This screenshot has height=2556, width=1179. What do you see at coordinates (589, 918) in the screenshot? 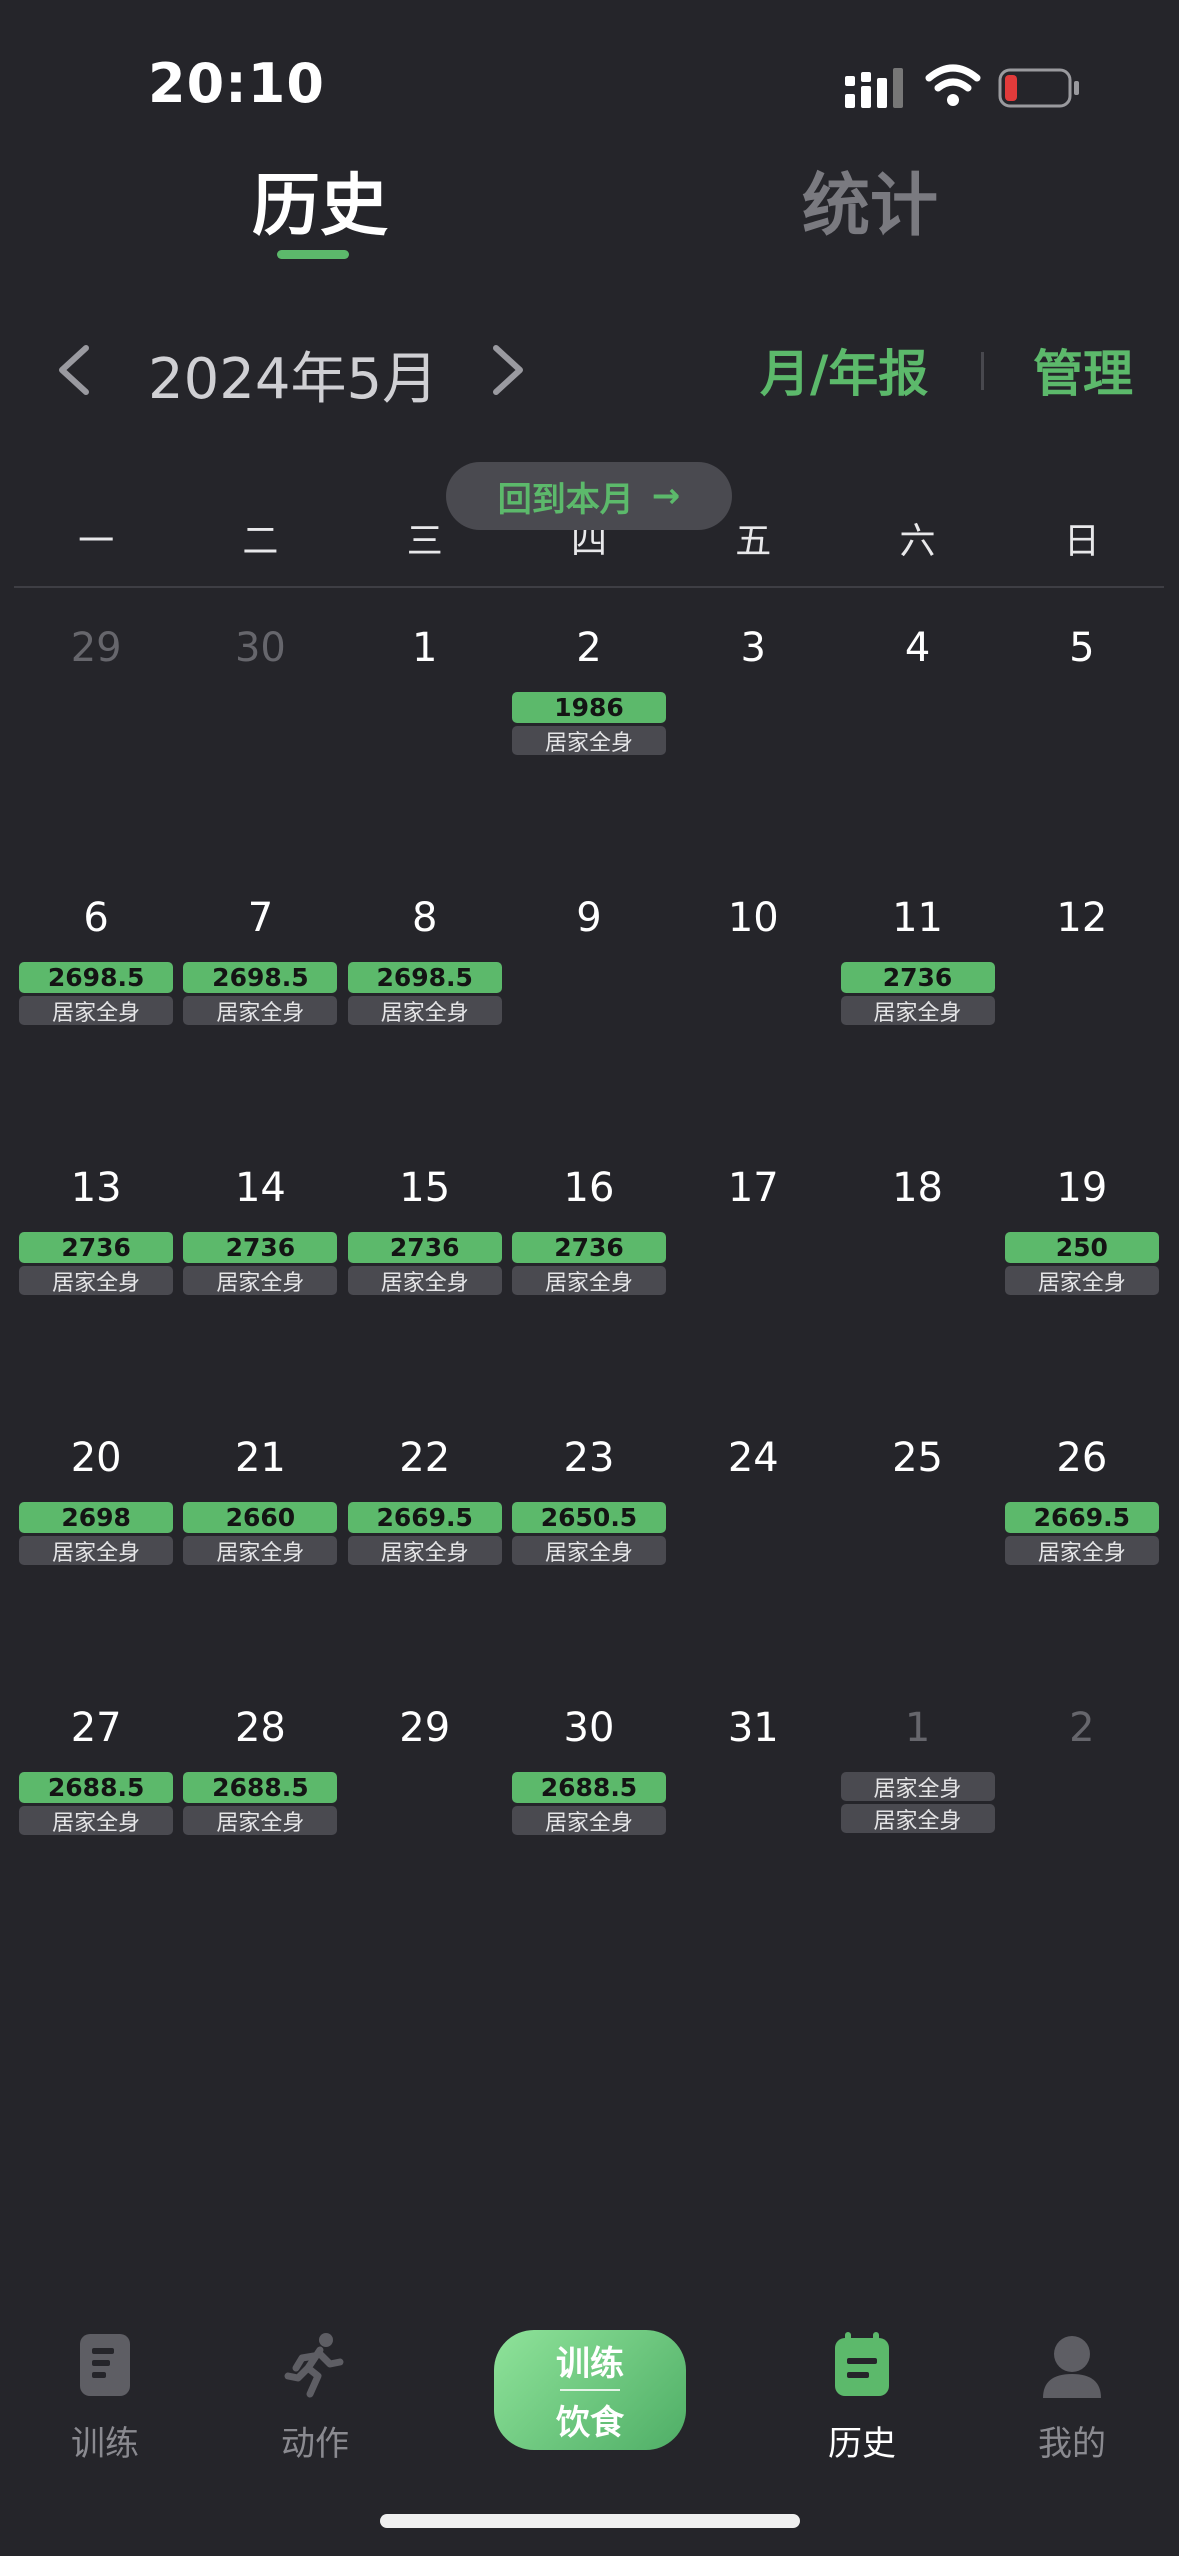
I see `day-number: 9` at bounding box center [589, 918].